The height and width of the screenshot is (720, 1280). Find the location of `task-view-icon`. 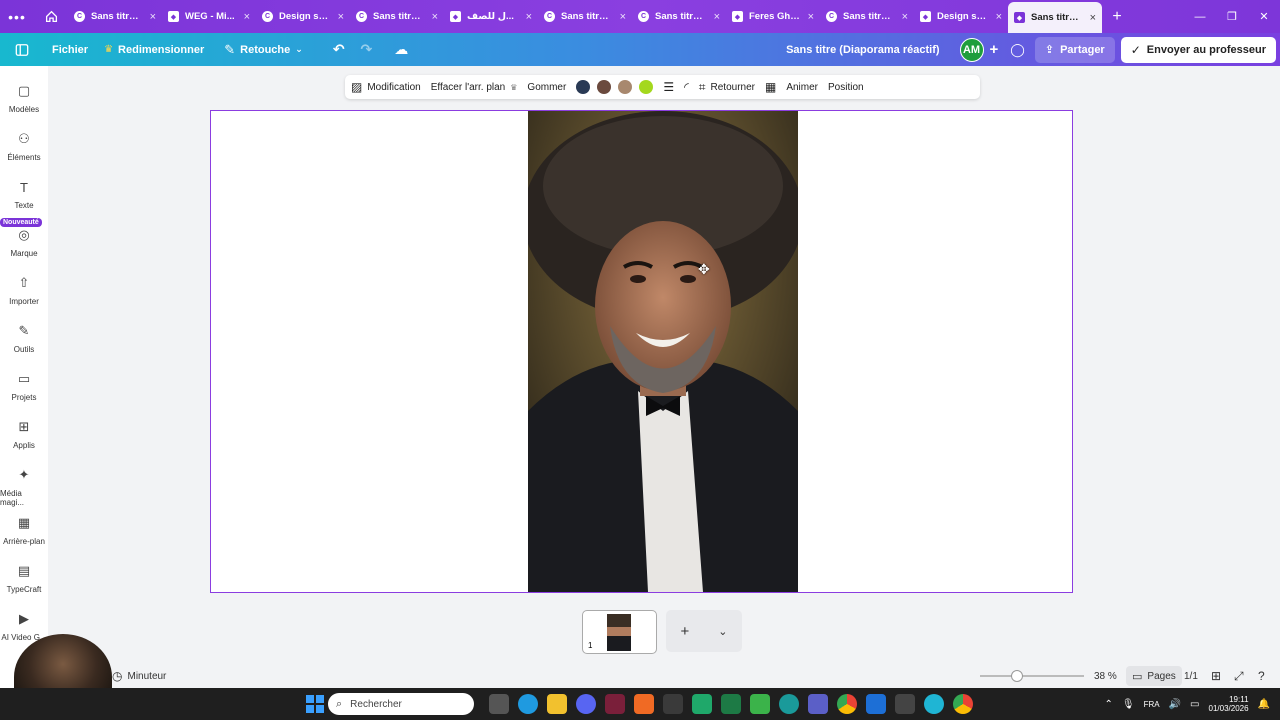

task-view-icon is located at coordinates (498, 704).